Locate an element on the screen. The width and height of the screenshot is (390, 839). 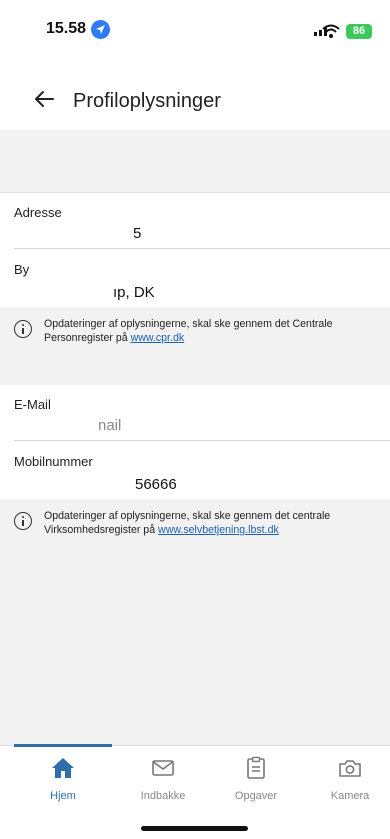
field-adresse: Adresse 5 is located at coordinates (195, 221).